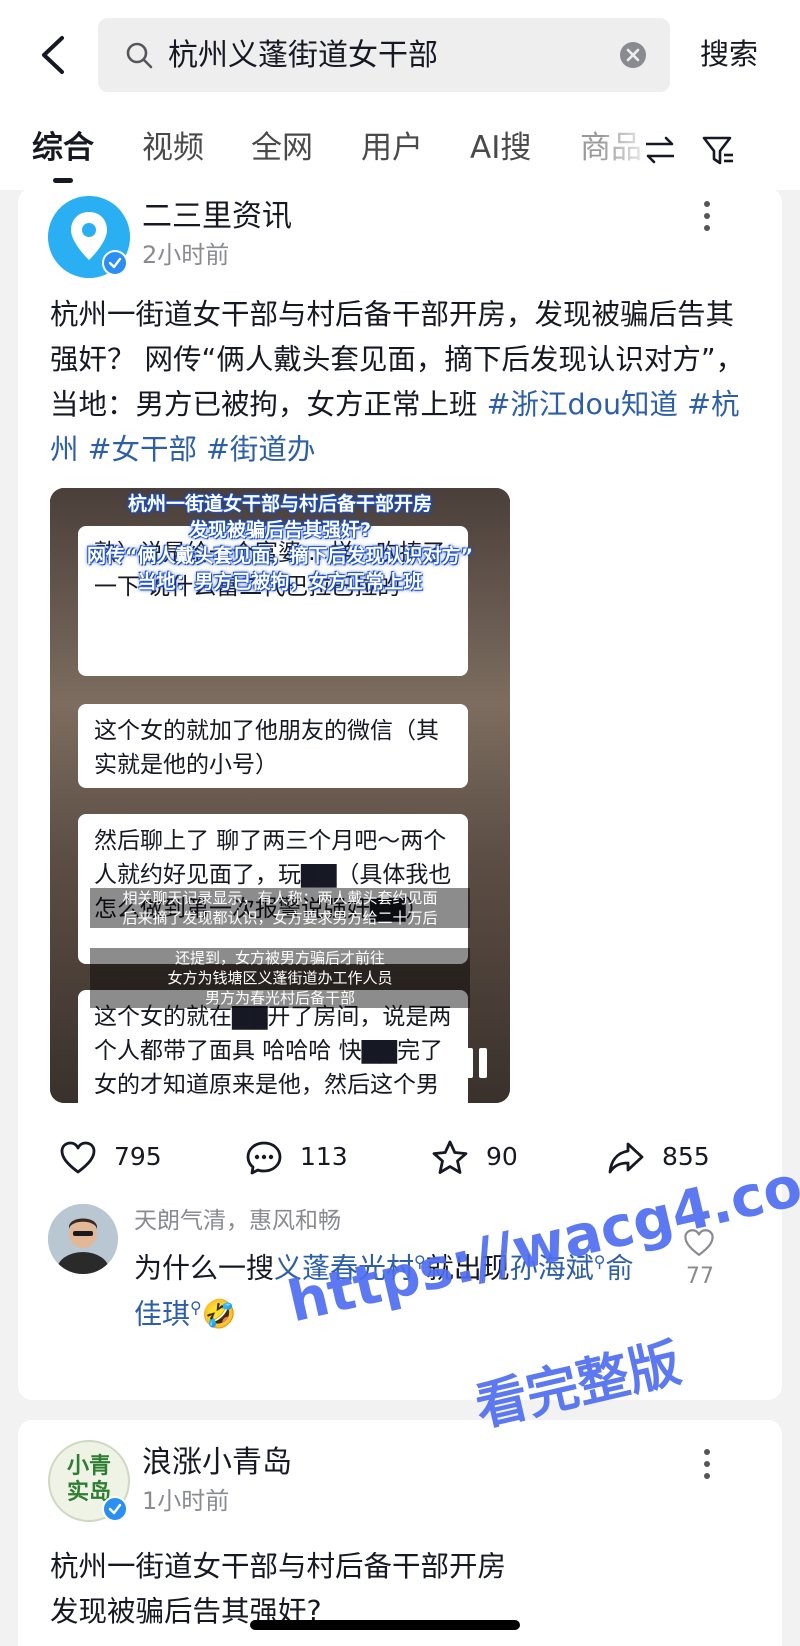 This screenshot has width=800, height=1646. I want to click on video-caption-line: 当地：男方已被拘，女方正常上班, so click(280, 582).